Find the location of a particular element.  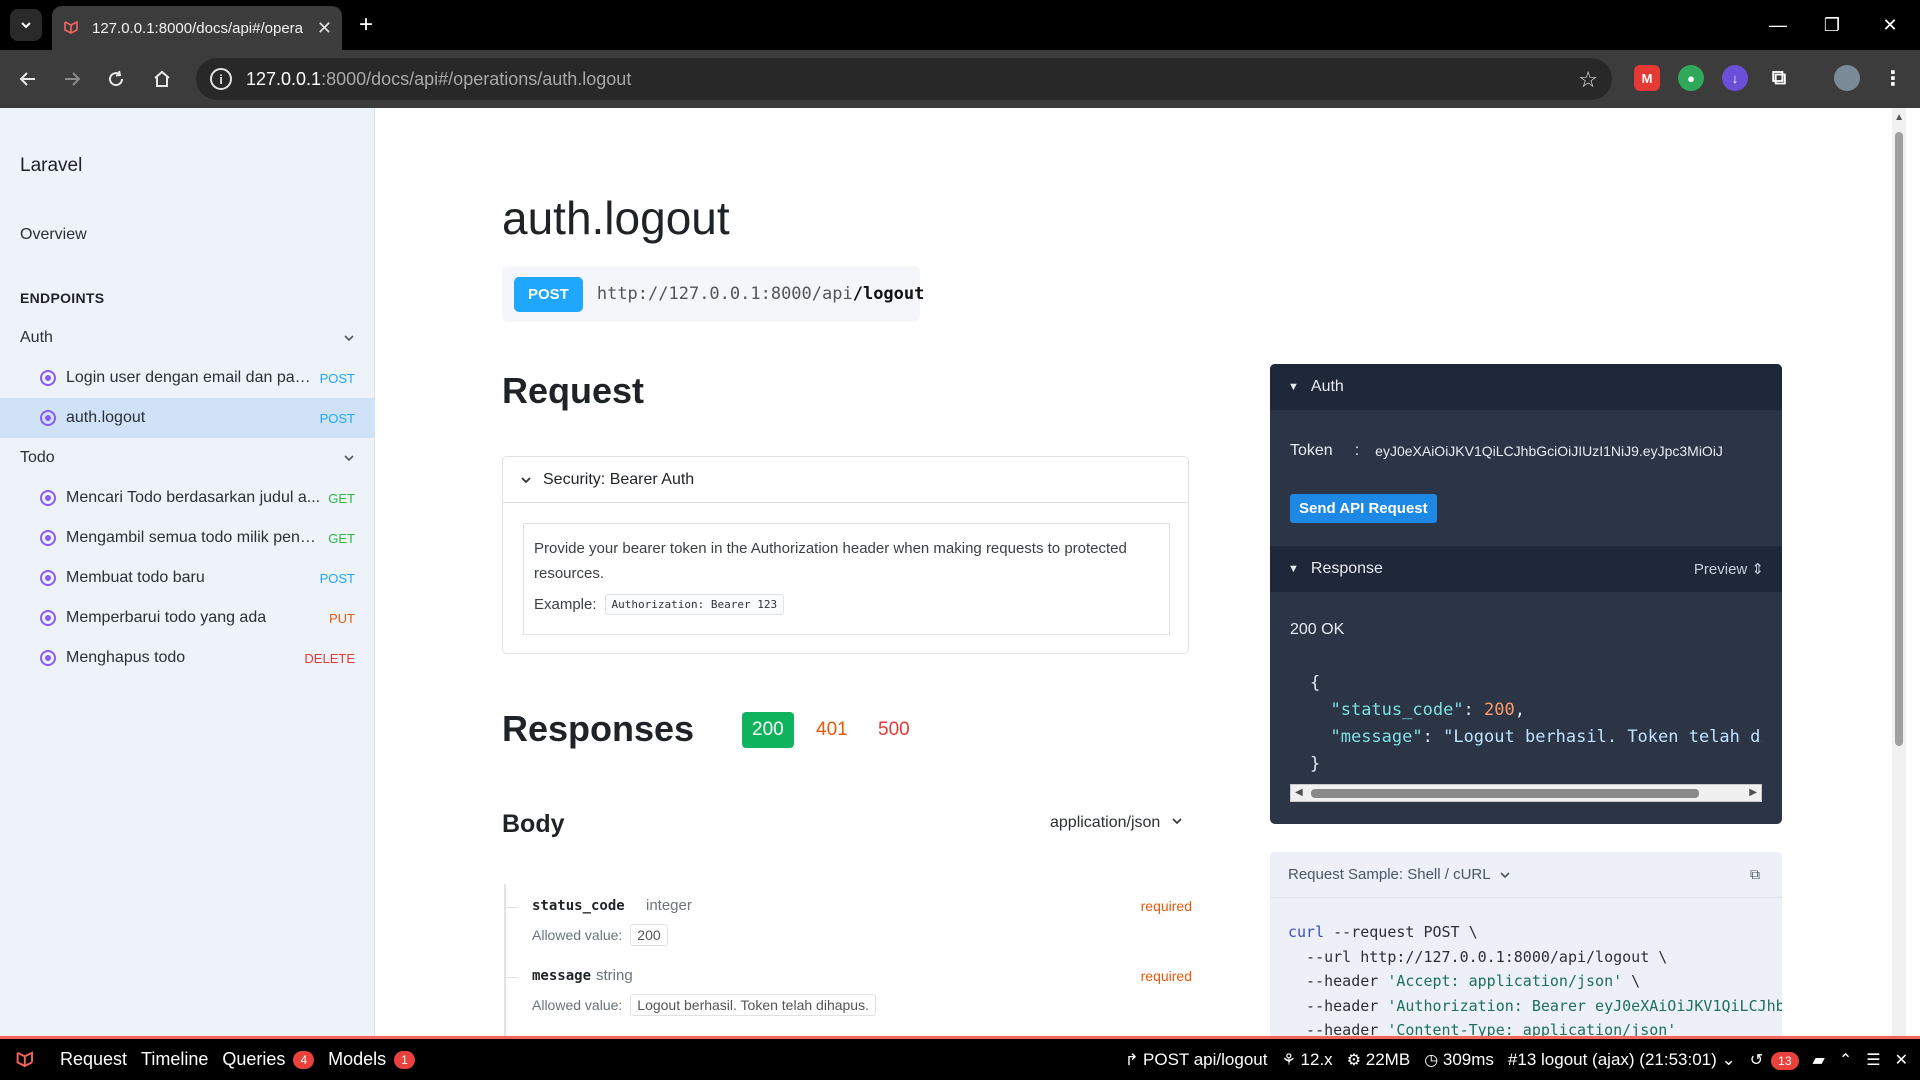

sidebar-item-search-todo: Mencari Todo berdasarkan judul a... GET is located at coordinates (187, 498).